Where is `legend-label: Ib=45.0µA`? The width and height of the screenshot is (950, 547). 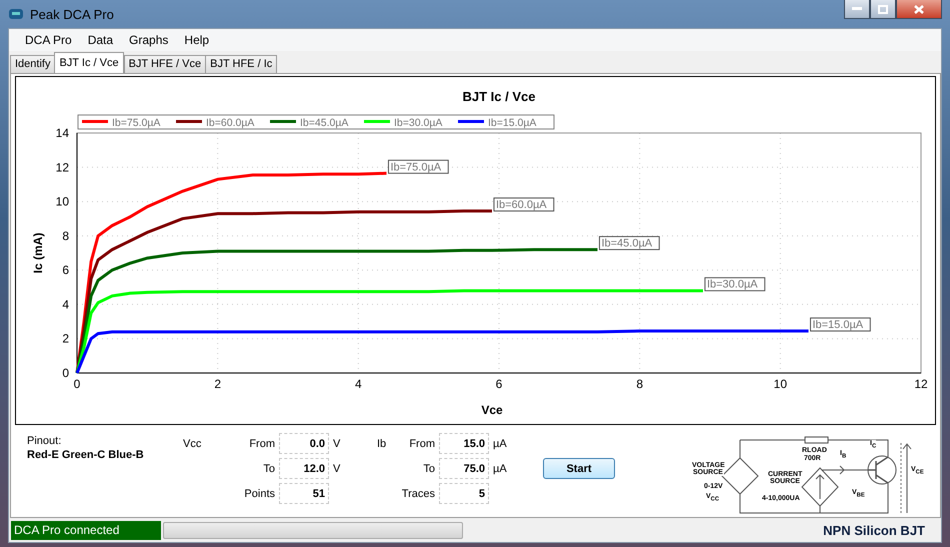
legend-label: Ib=45.0µA is located at coordinates (324, 123).